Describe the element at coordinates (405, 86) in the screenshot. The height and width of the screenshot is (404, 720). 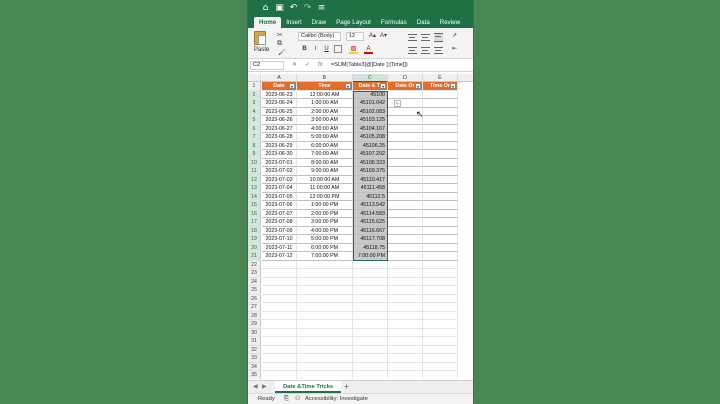
I see `table-header-cell: Date Or ▾` at that location.